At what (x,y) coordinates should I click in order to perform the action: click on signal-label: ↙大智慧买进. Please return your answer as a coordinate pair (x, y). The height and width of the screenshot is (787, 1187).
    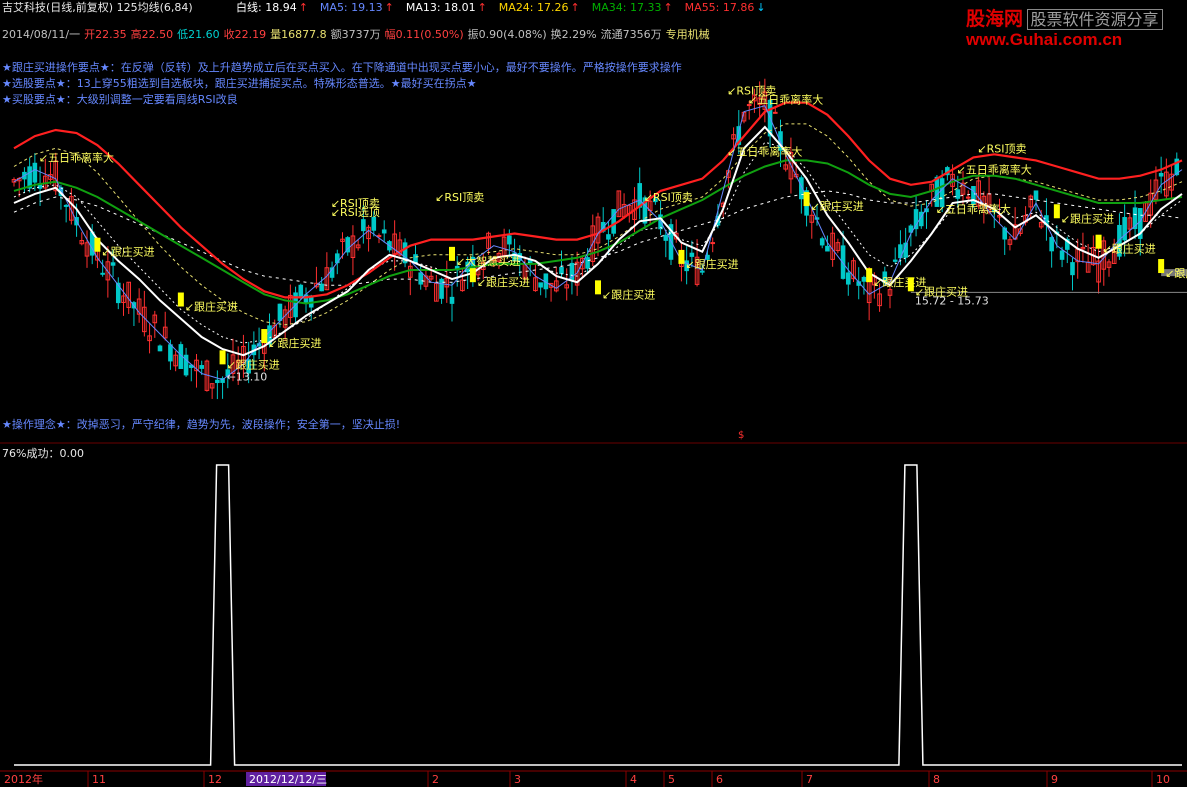
    Looking at the image, I should click on (488, 261).